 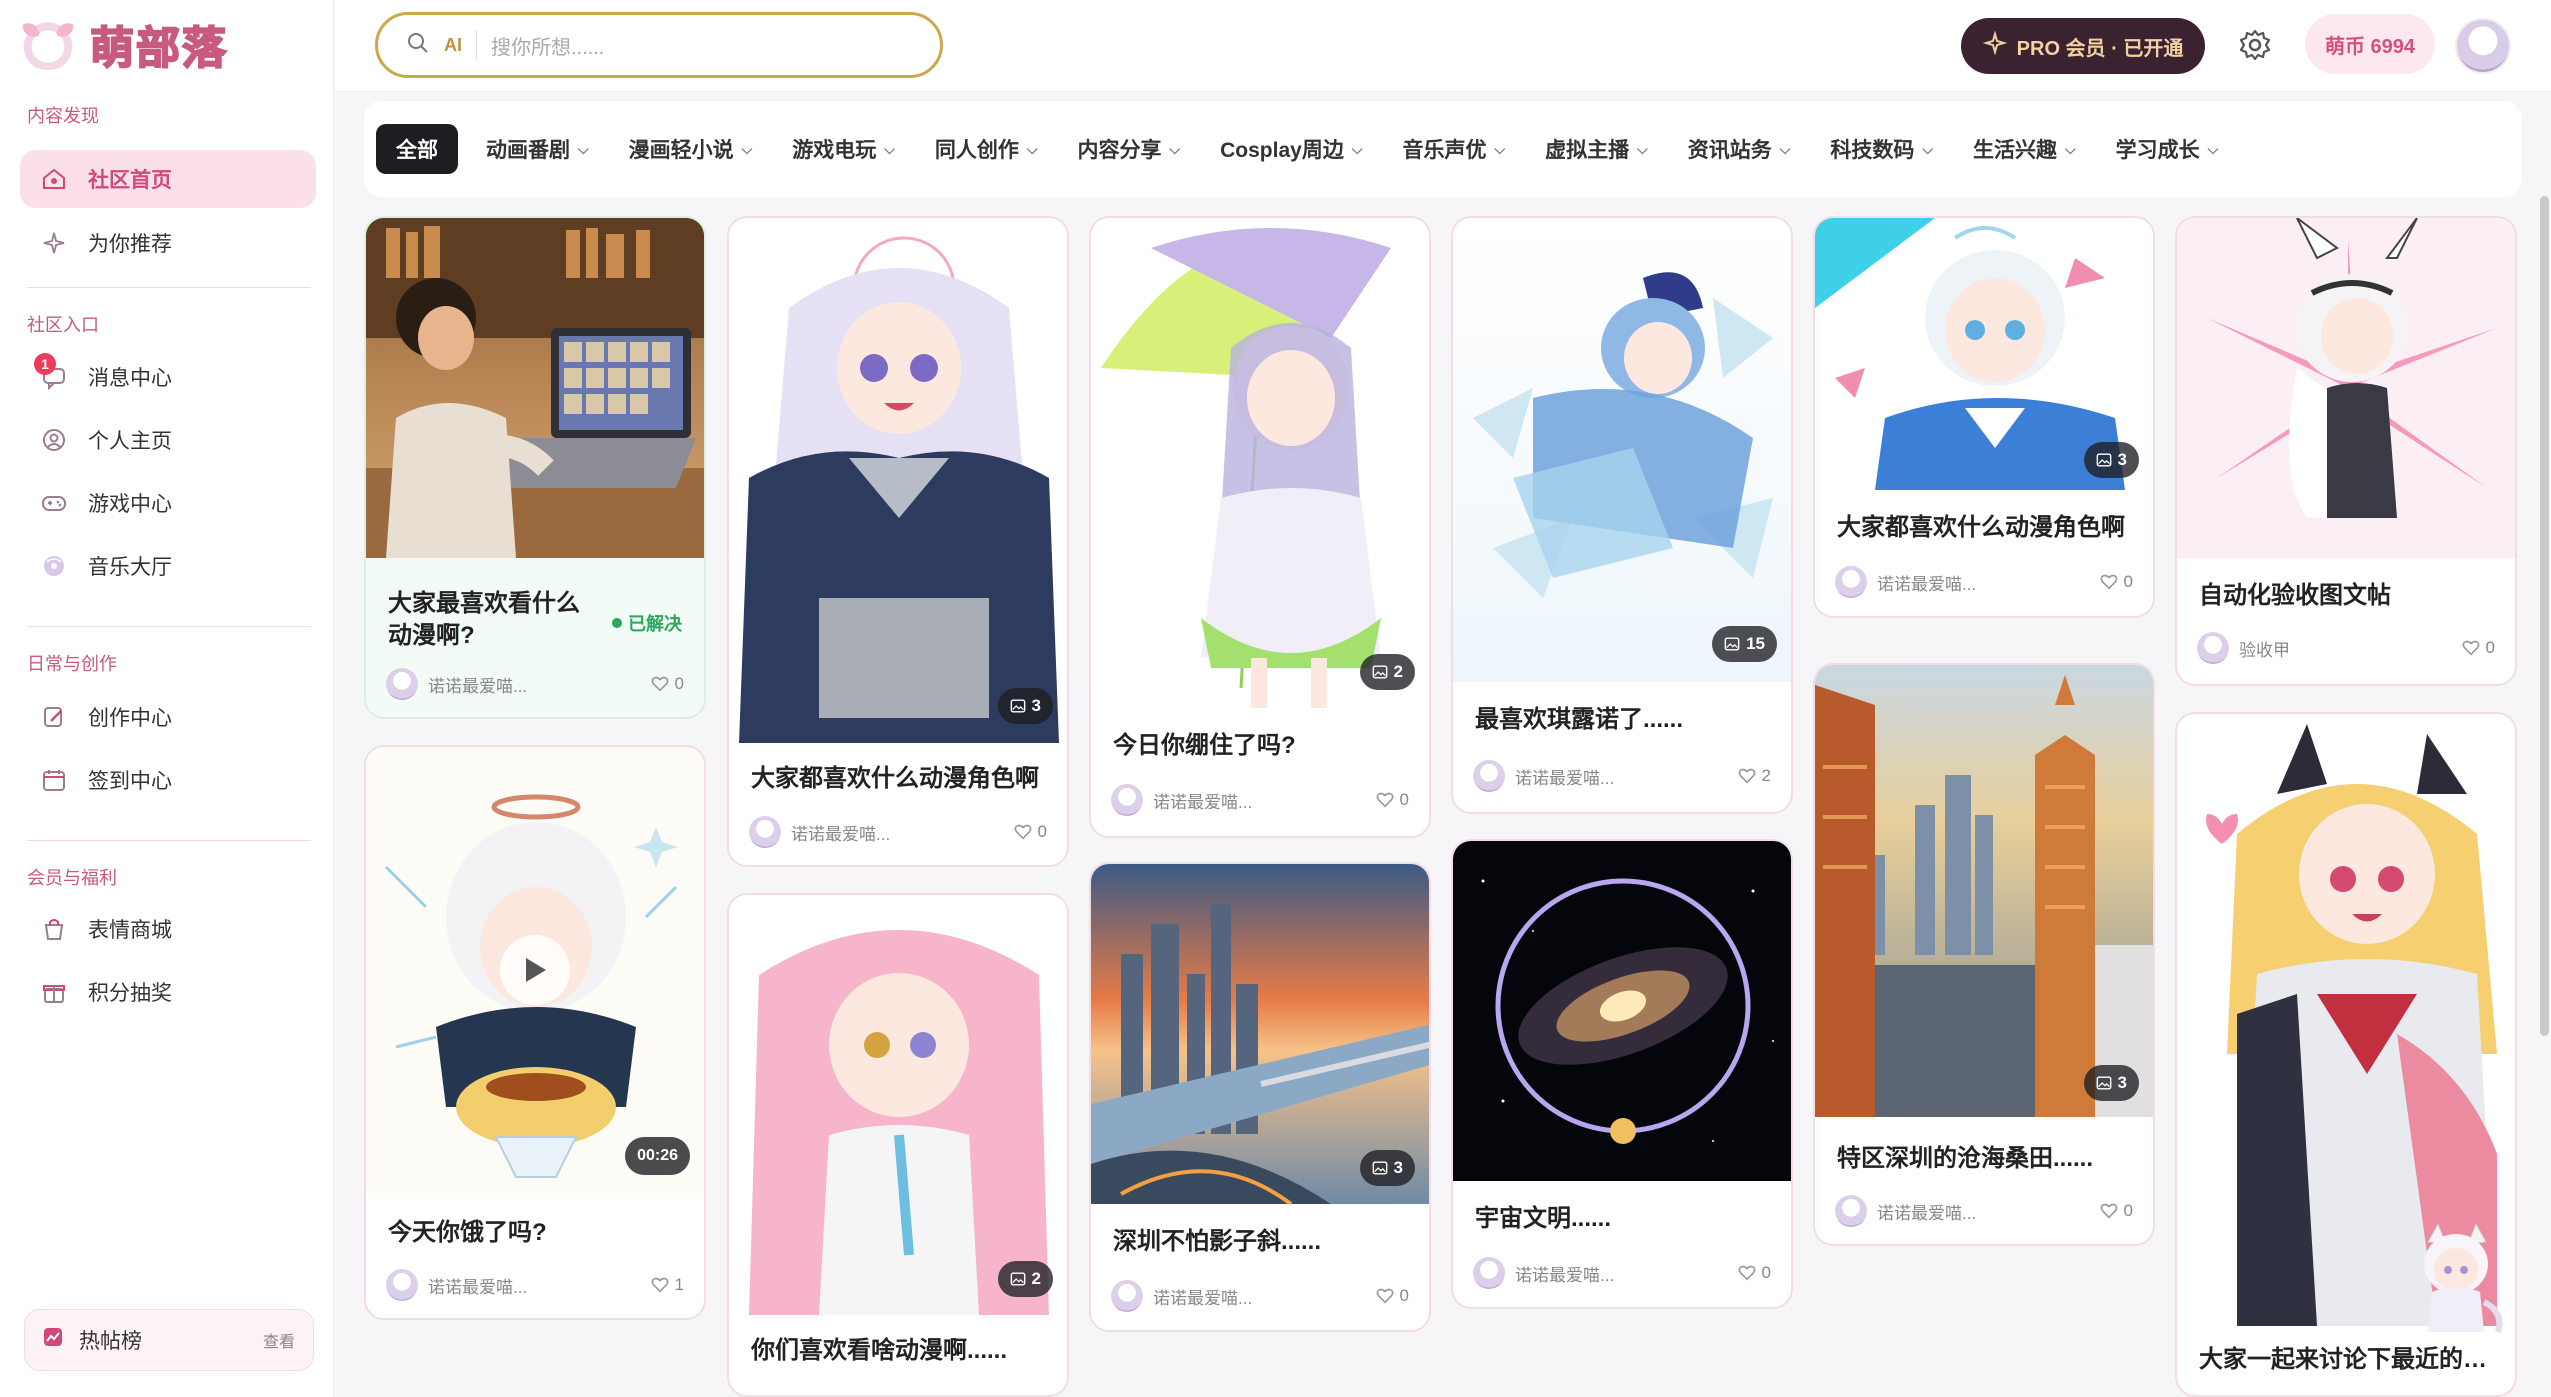 What do you see at coordinates (1984, 954) in the screenshot?
I see `post-card: 3 特区深圳的沧海桑田...... 诺诺最爱喵... 0` at bounding box center [1984, 954].